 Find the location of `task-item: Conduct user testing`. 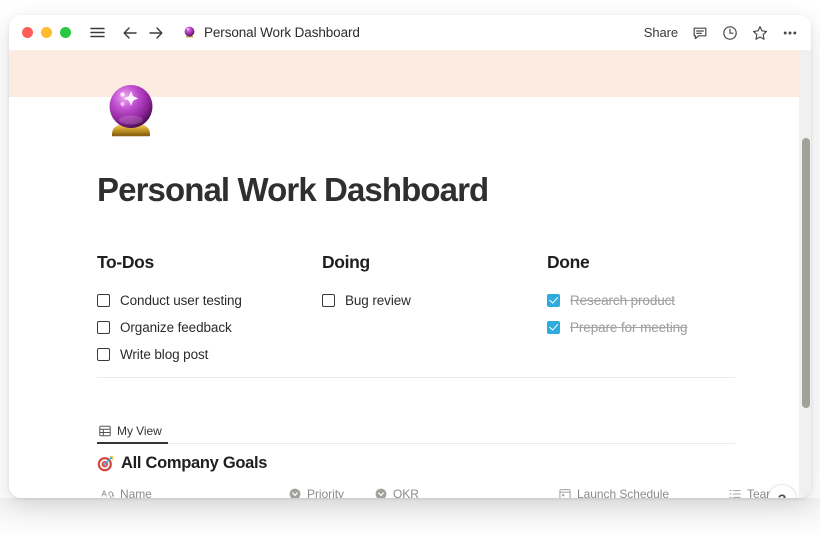

task-item: Conduct user testing is located at coordinates (209, 300).